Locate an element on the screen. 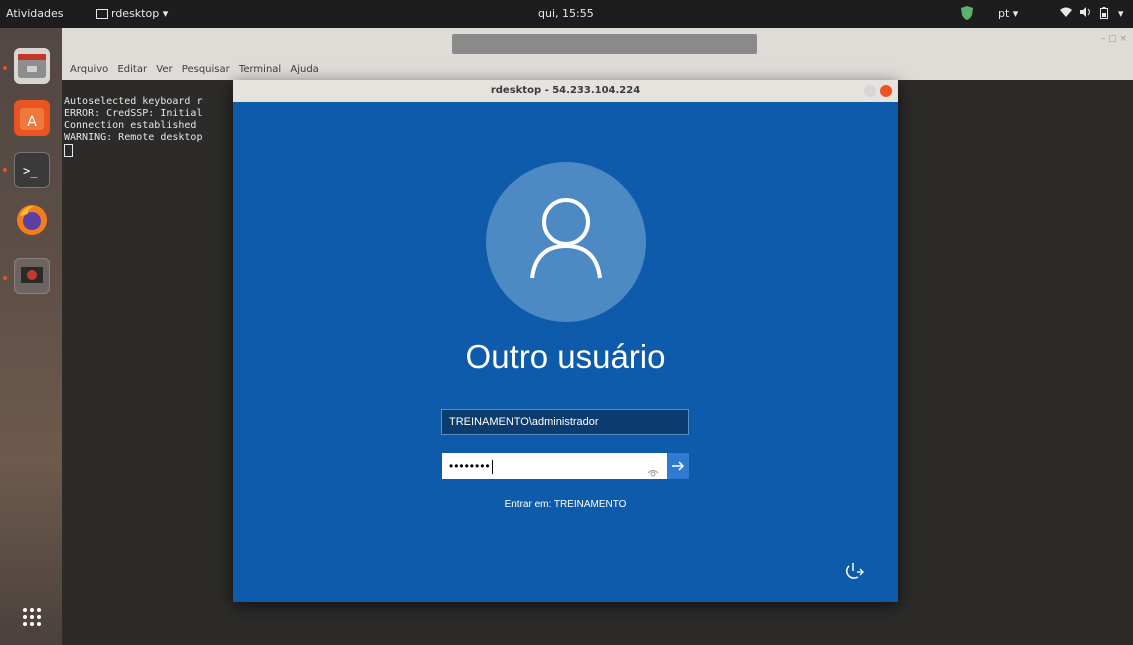  shield-icon is located at coordinates (967, 14).